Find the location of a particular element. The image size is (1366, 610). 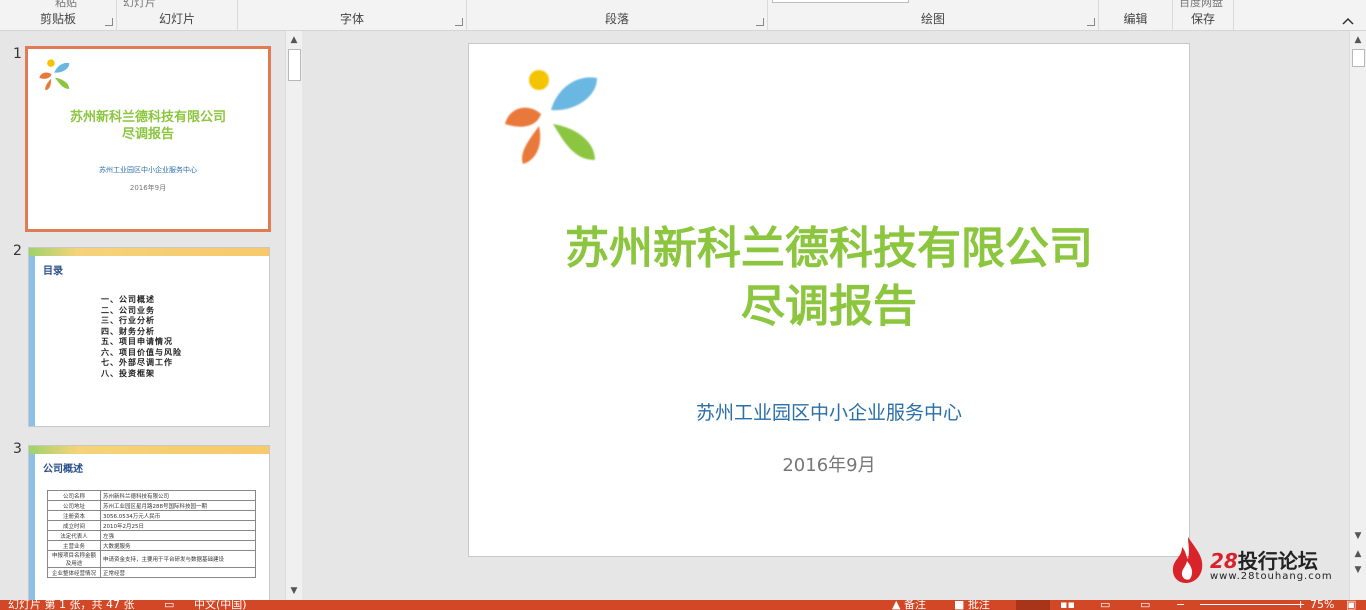

slide-title: 苏州新科兰德科技有限公司 尽调报告 is located at coordinates (829, 278).